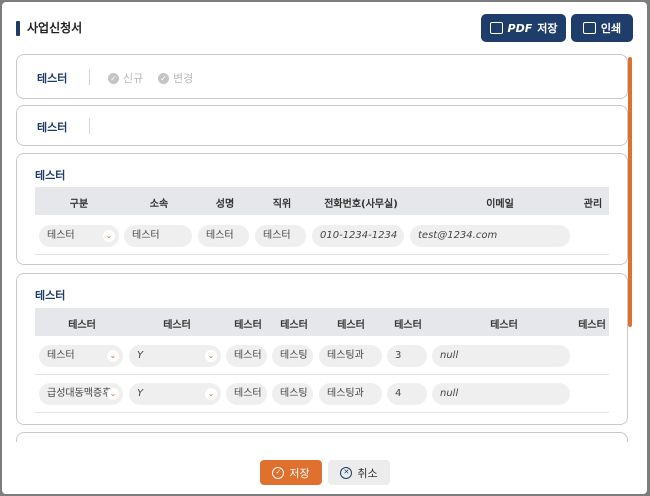 The width and height of the screenshot is (650, 496). What do you see at coordinates (55, 28) in the screenshot?
I see `page-title: 사업신청서` at bounding box center [55, 28].